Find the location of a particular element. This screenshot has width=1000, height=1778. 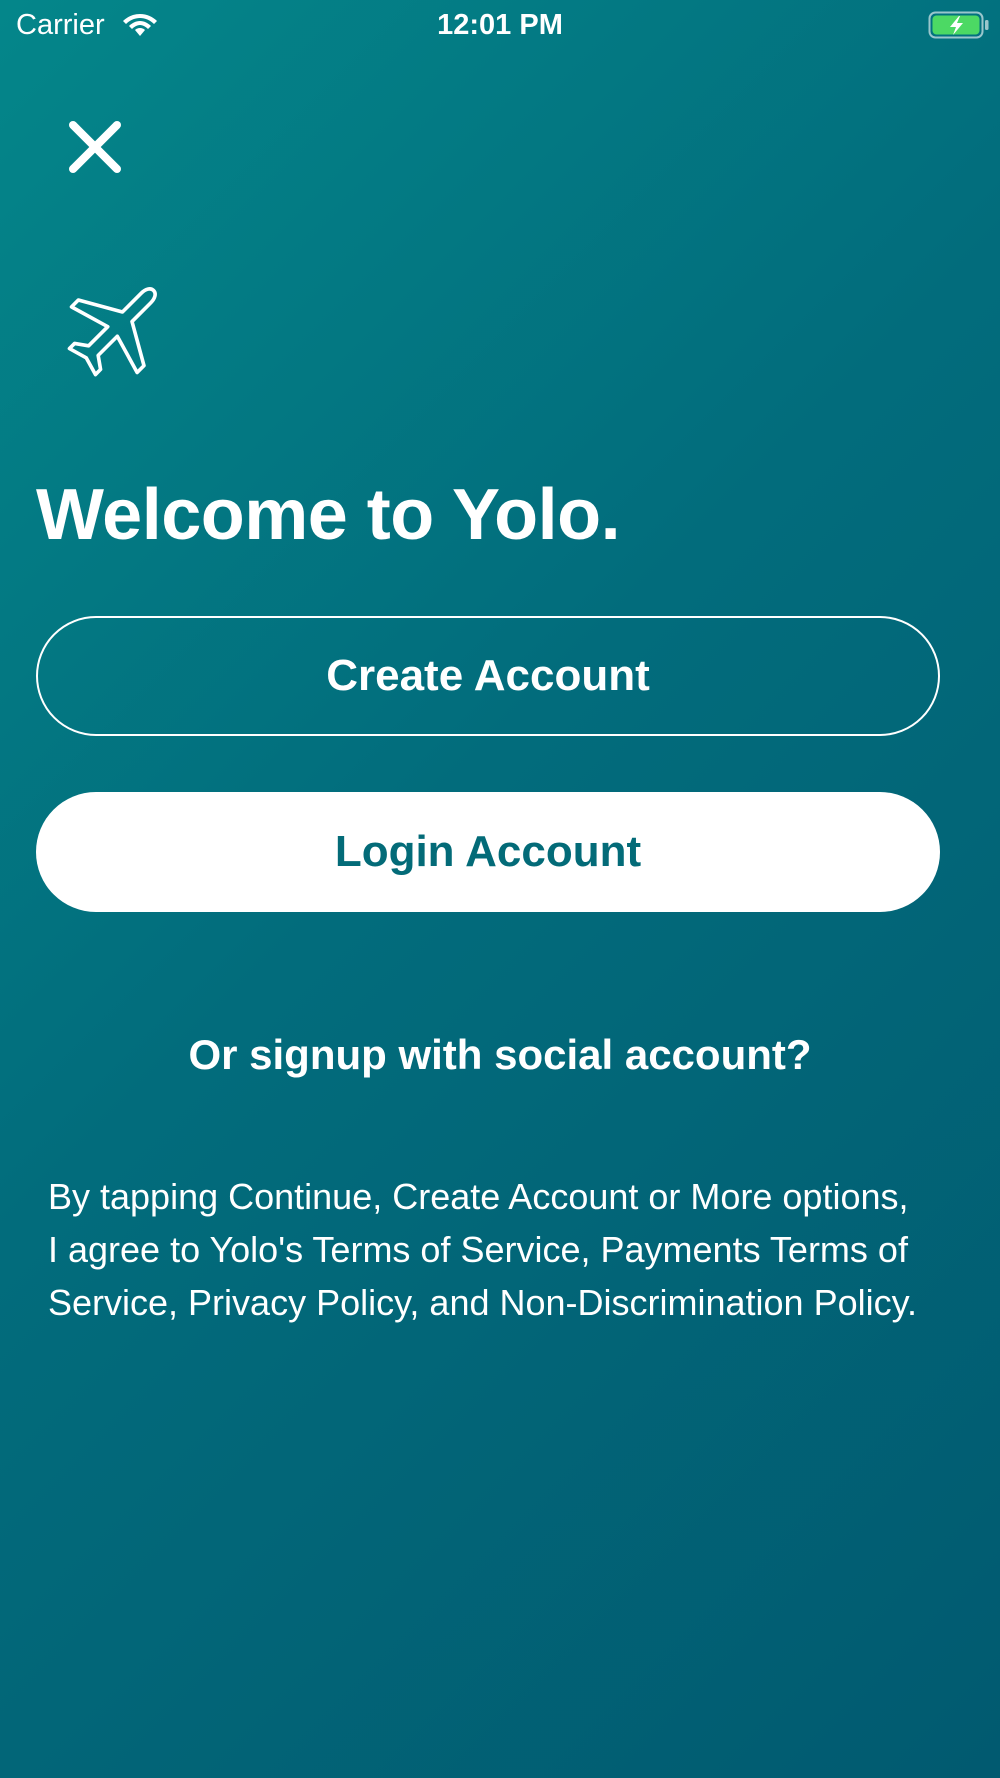

social-signup-link: Or signup with social account? is located at coordinates (500, 1055).